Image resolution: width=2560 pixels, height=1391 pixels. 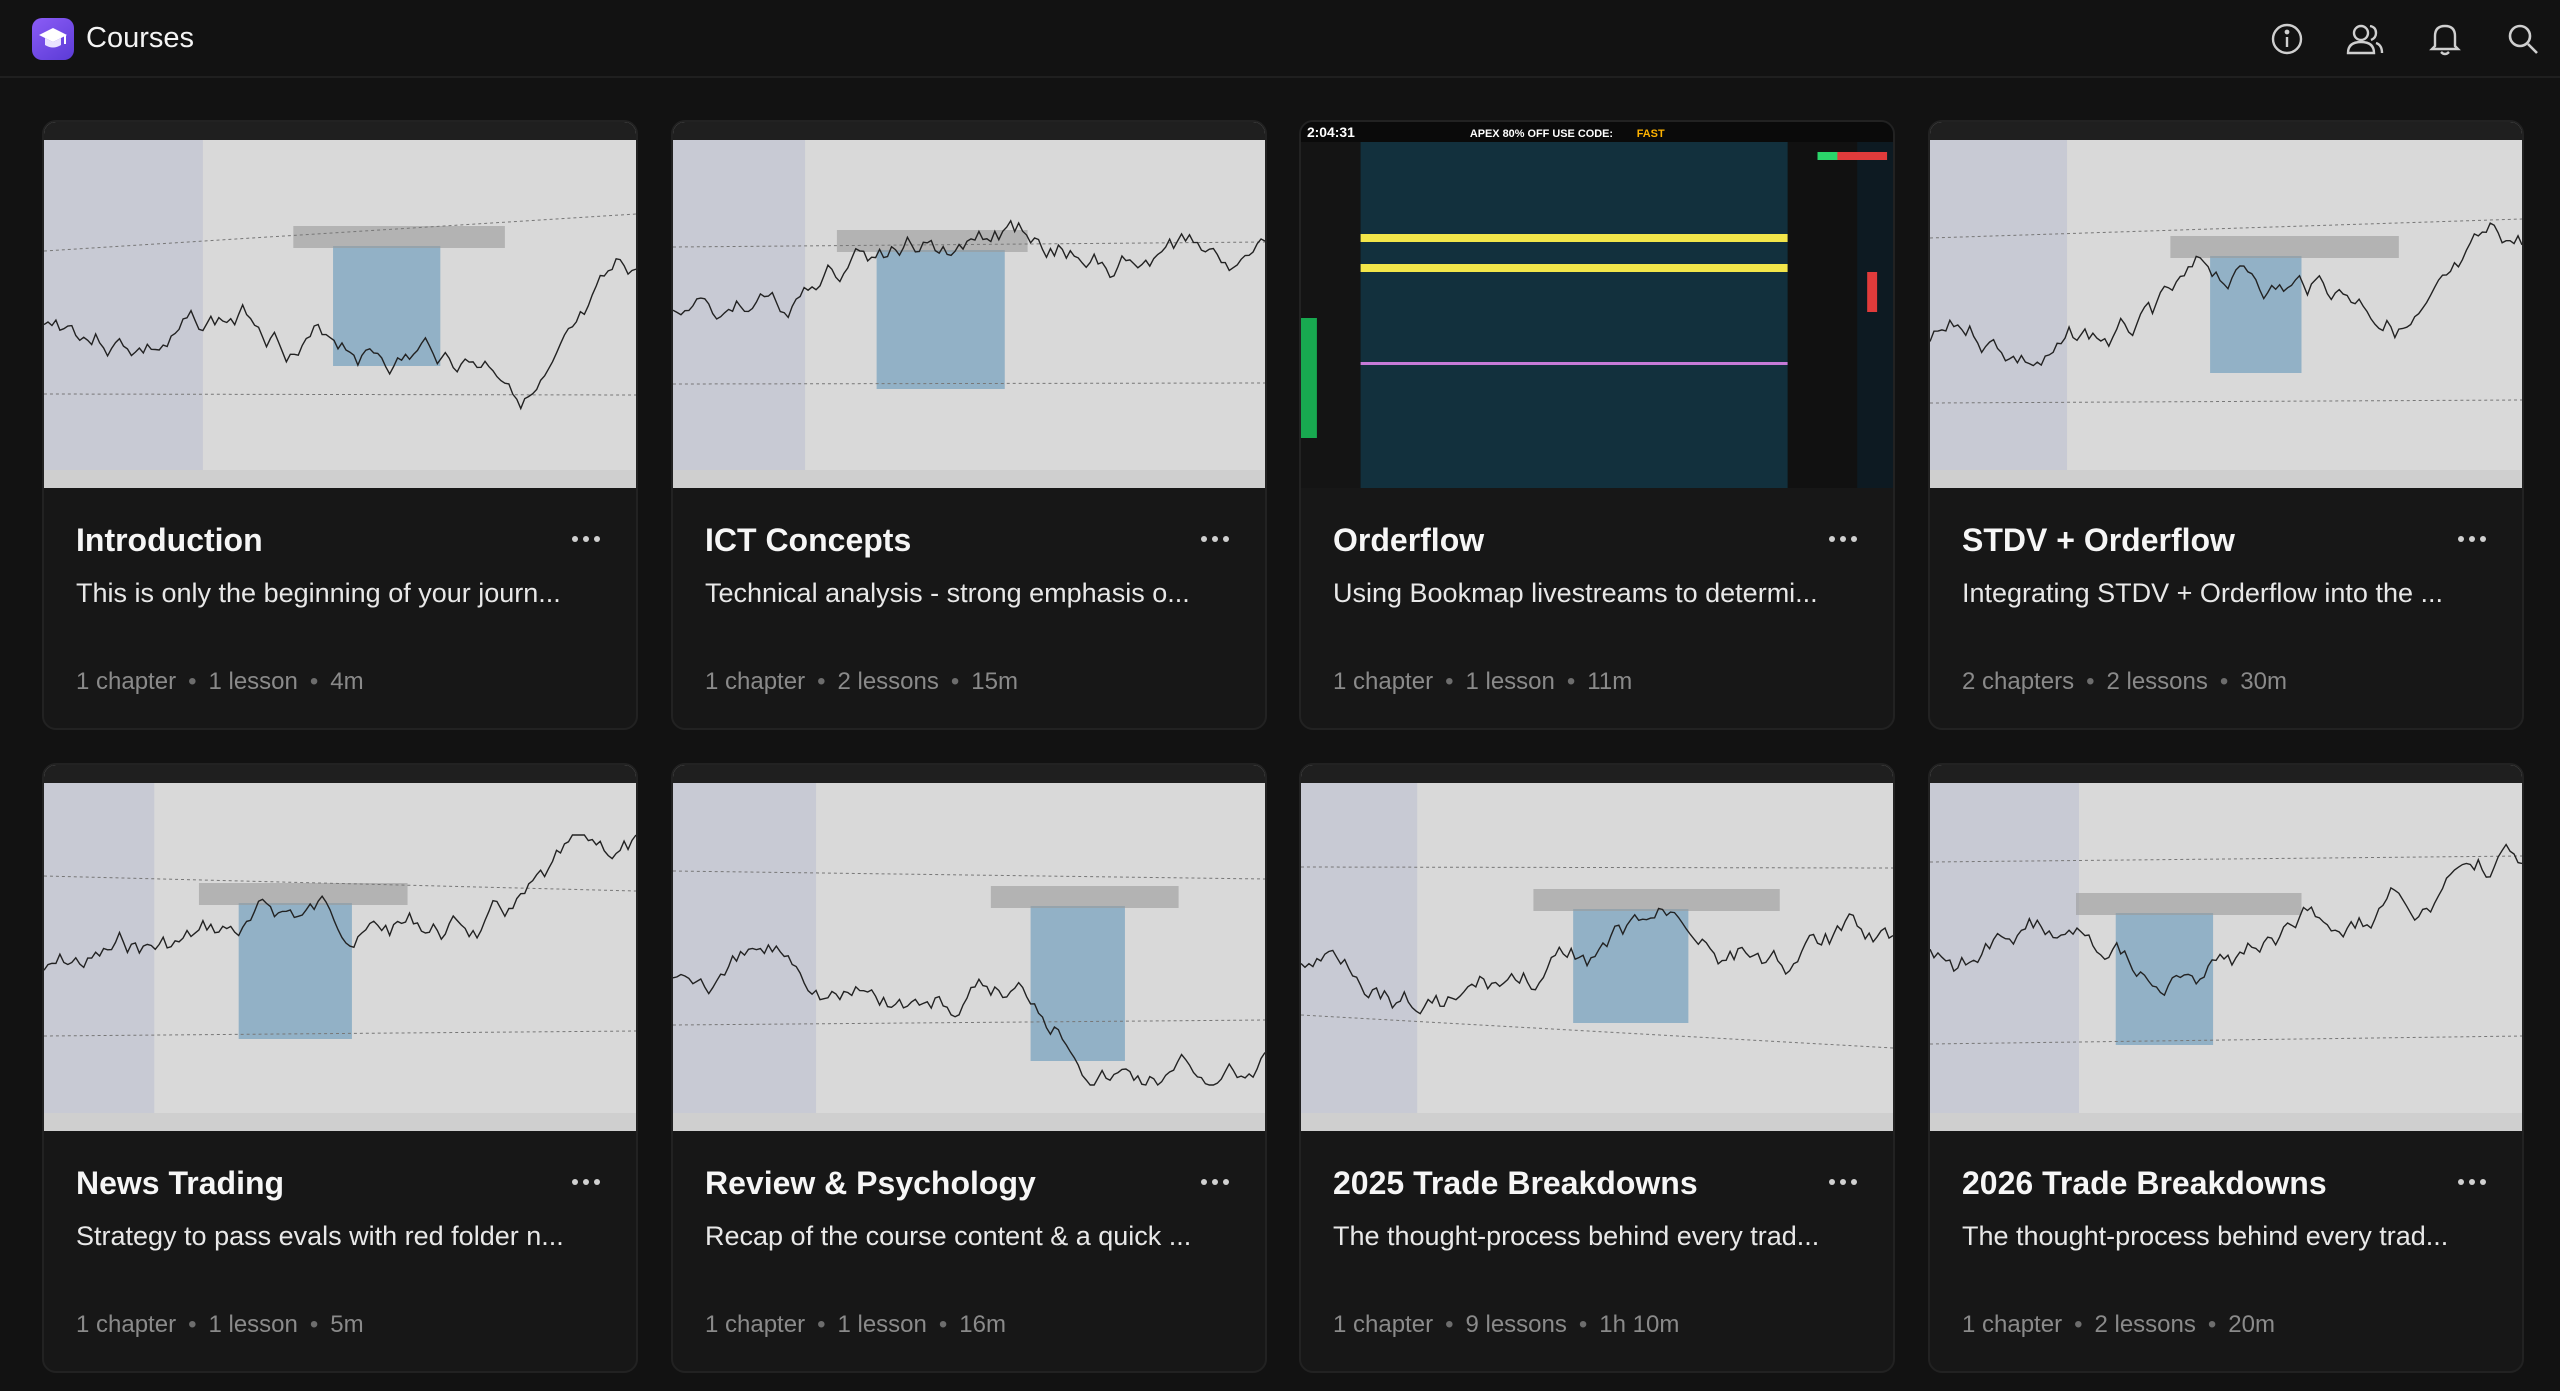 I want to click on svg-text: 2:04:31, so click(x=1331, y=132).